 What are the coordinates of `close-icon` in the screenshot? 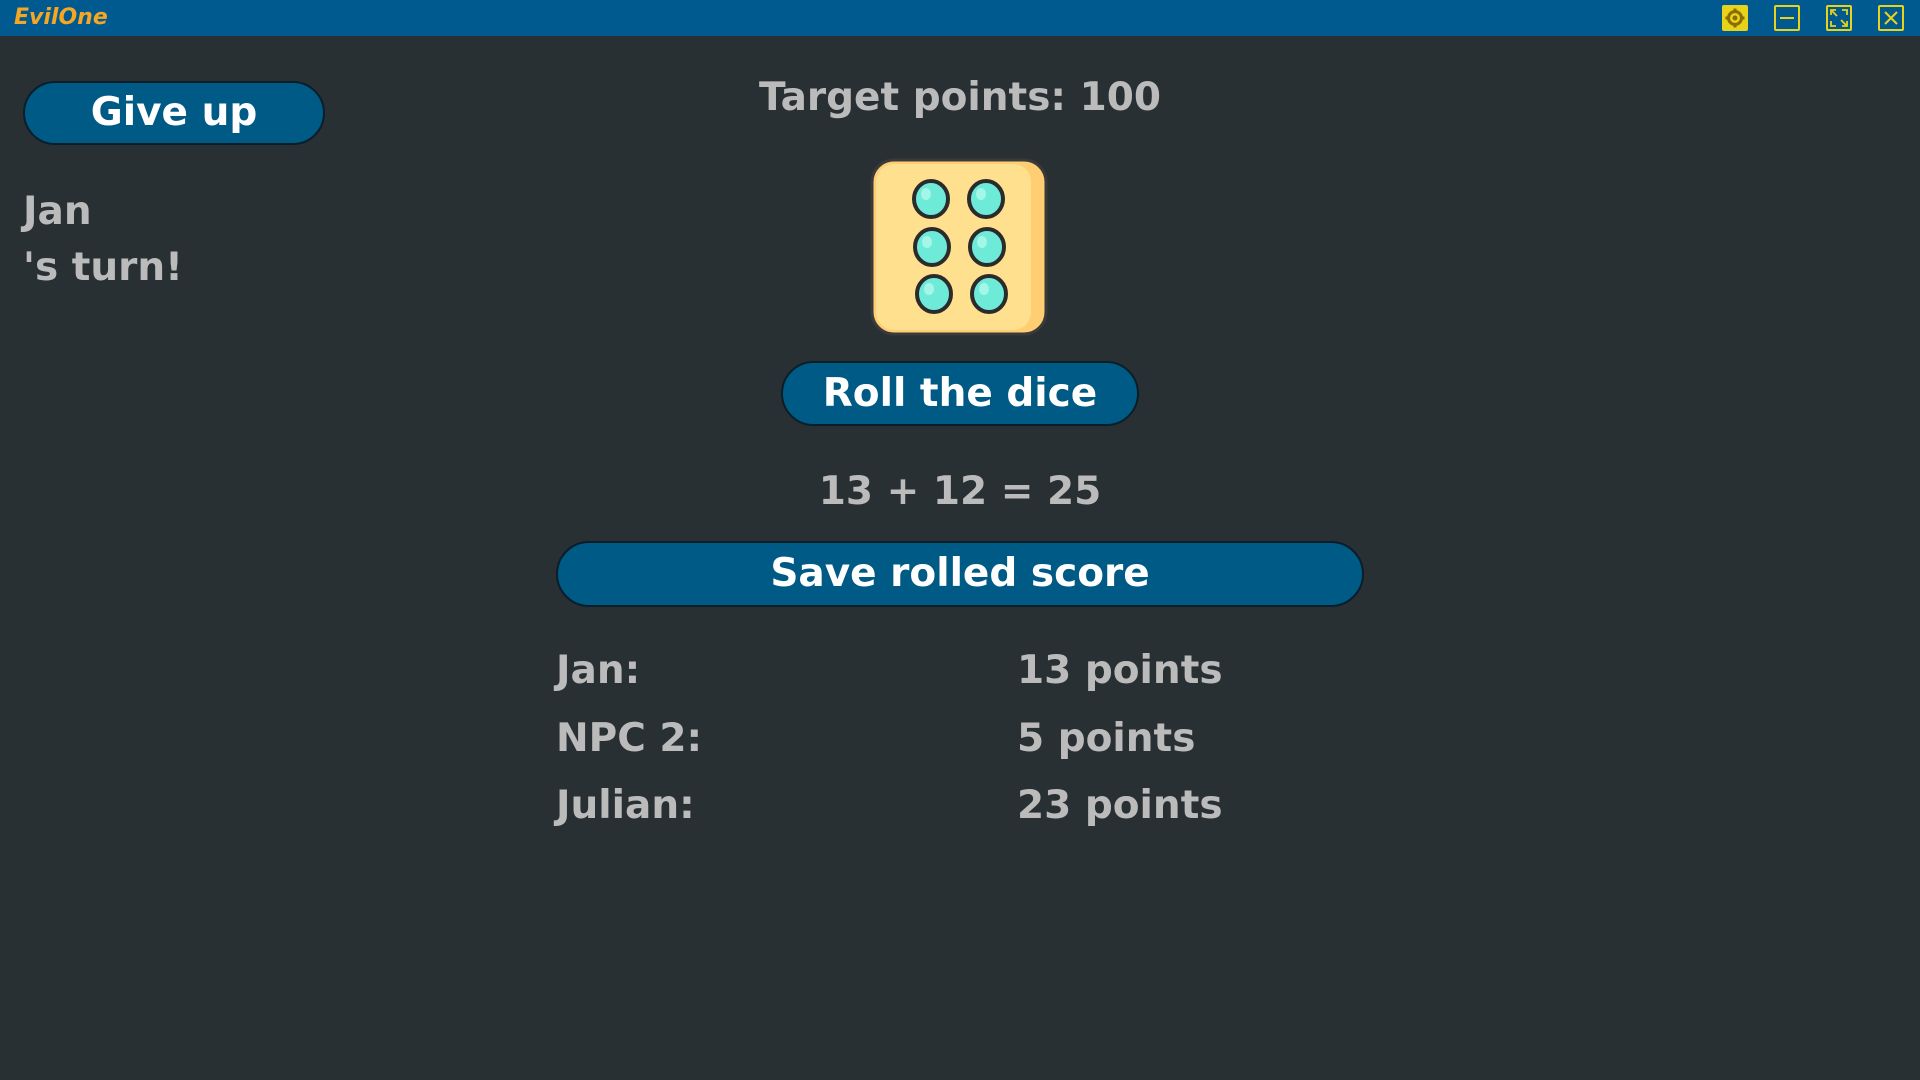 It's located at (1891, 18).